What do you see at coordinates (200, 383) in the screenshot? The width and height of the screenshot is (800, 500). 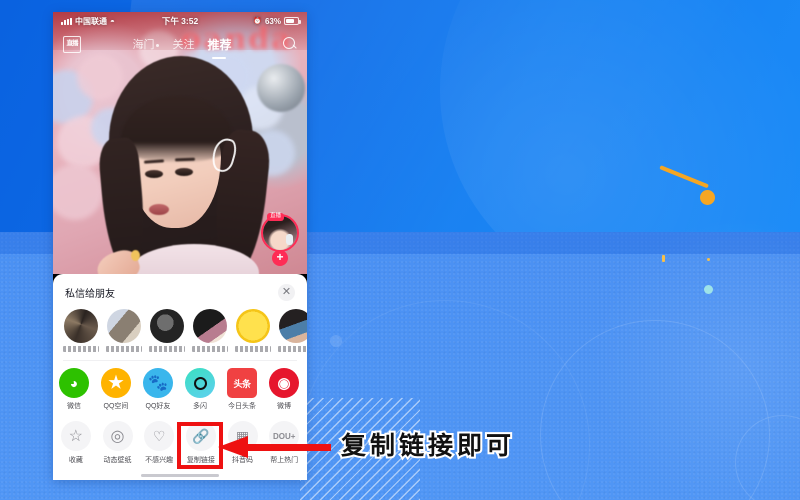 I see `duoshan-icon` at bounding box center [200, 383].